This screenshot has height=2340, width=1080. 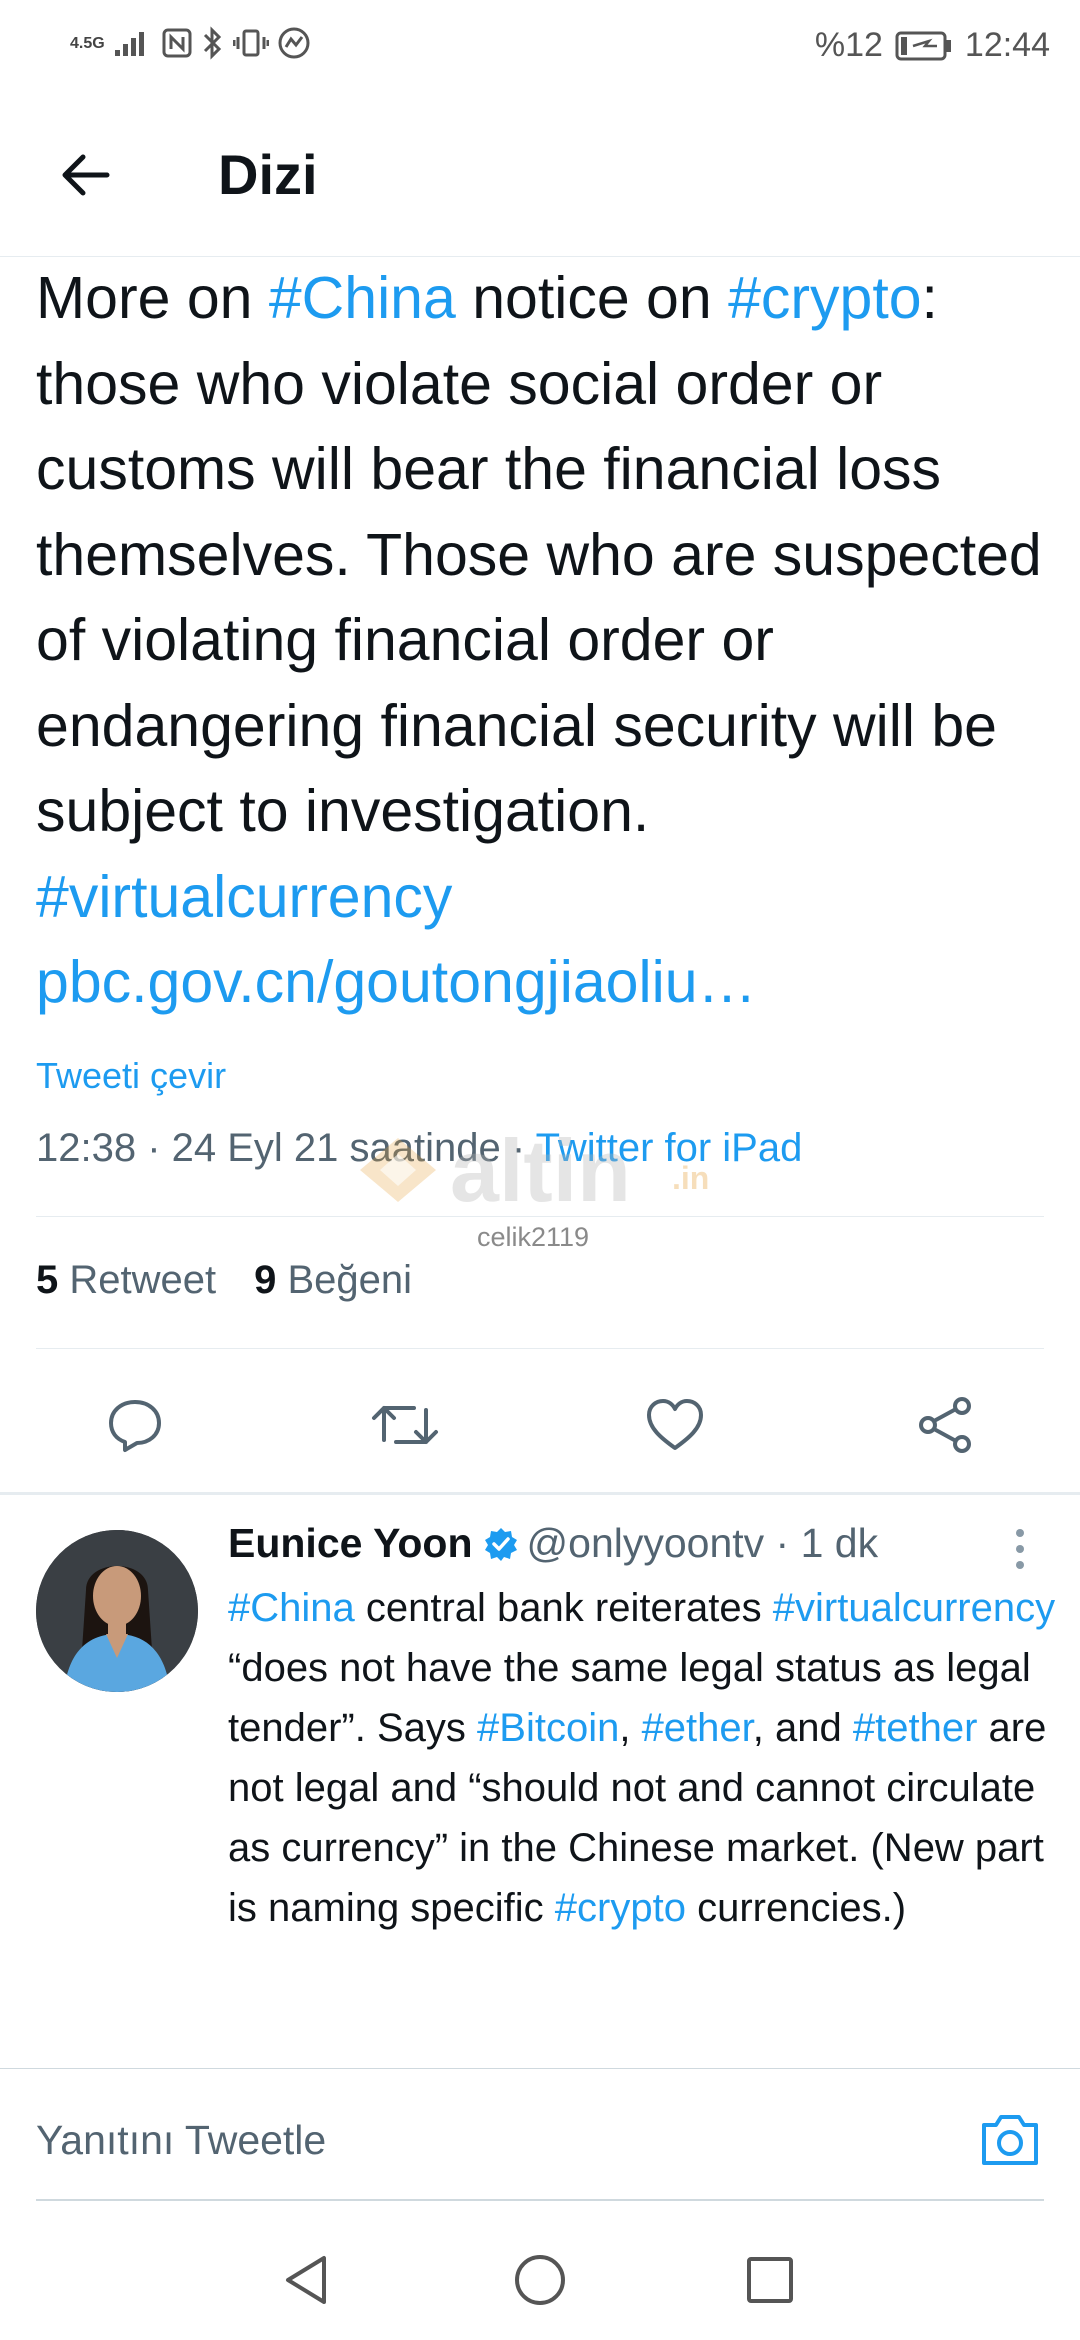 What do you see at coordinates (47, 1280) in the screenshot?
I see `retweet-count: 5` at bounding box center [47, 1280].